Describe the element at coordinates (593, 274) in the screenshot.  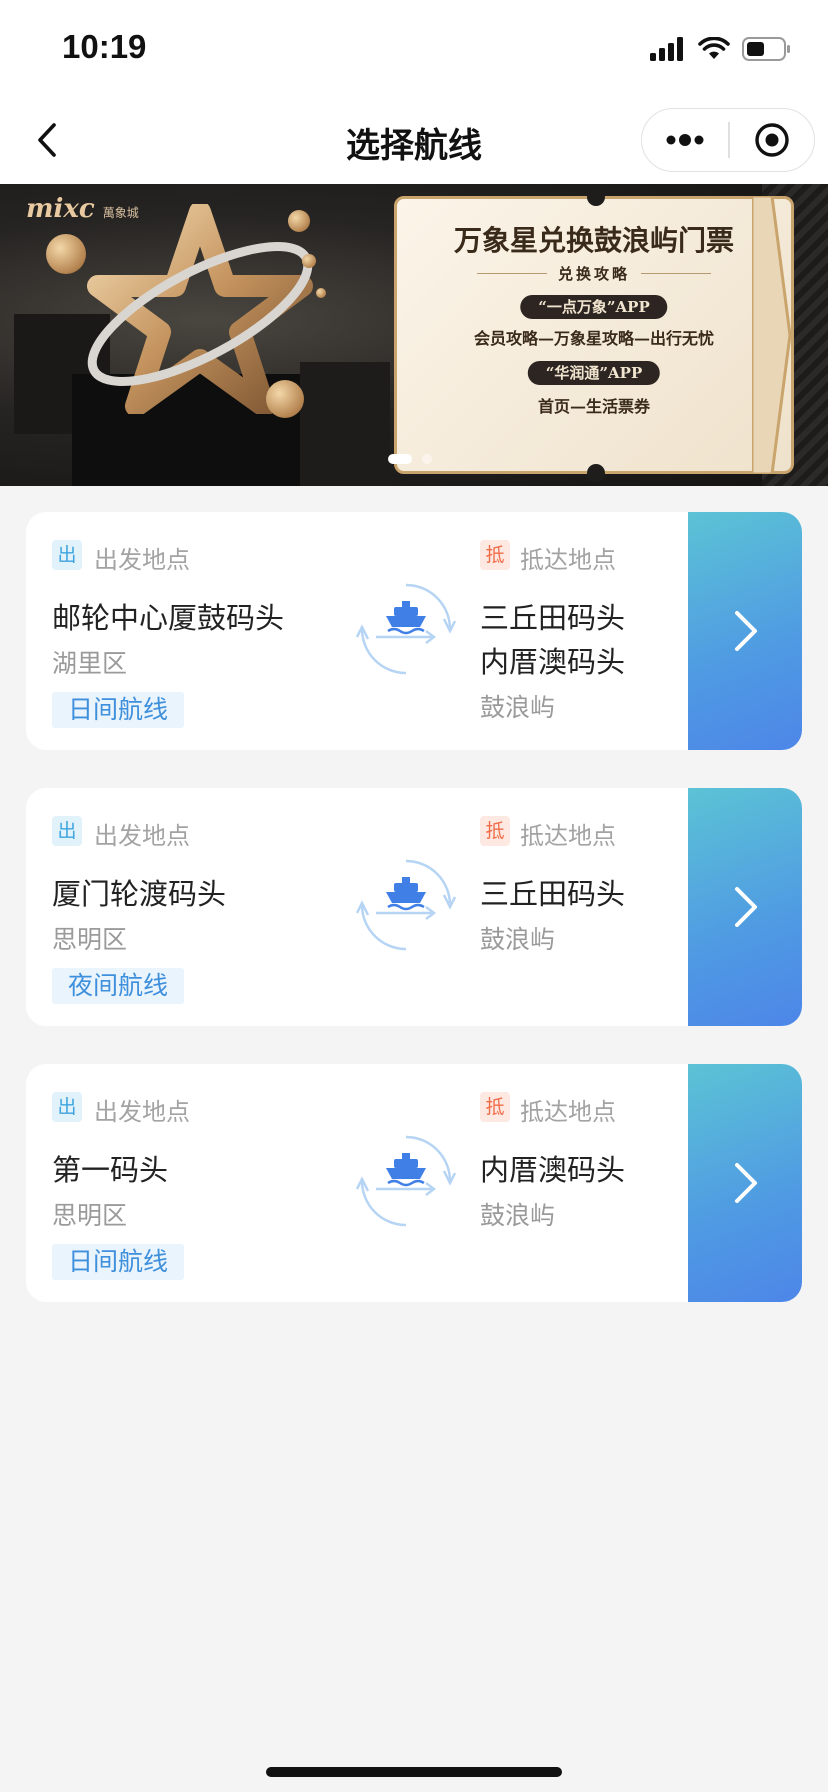
I see `ticket-subtitle: 兑换攻略` at that location.